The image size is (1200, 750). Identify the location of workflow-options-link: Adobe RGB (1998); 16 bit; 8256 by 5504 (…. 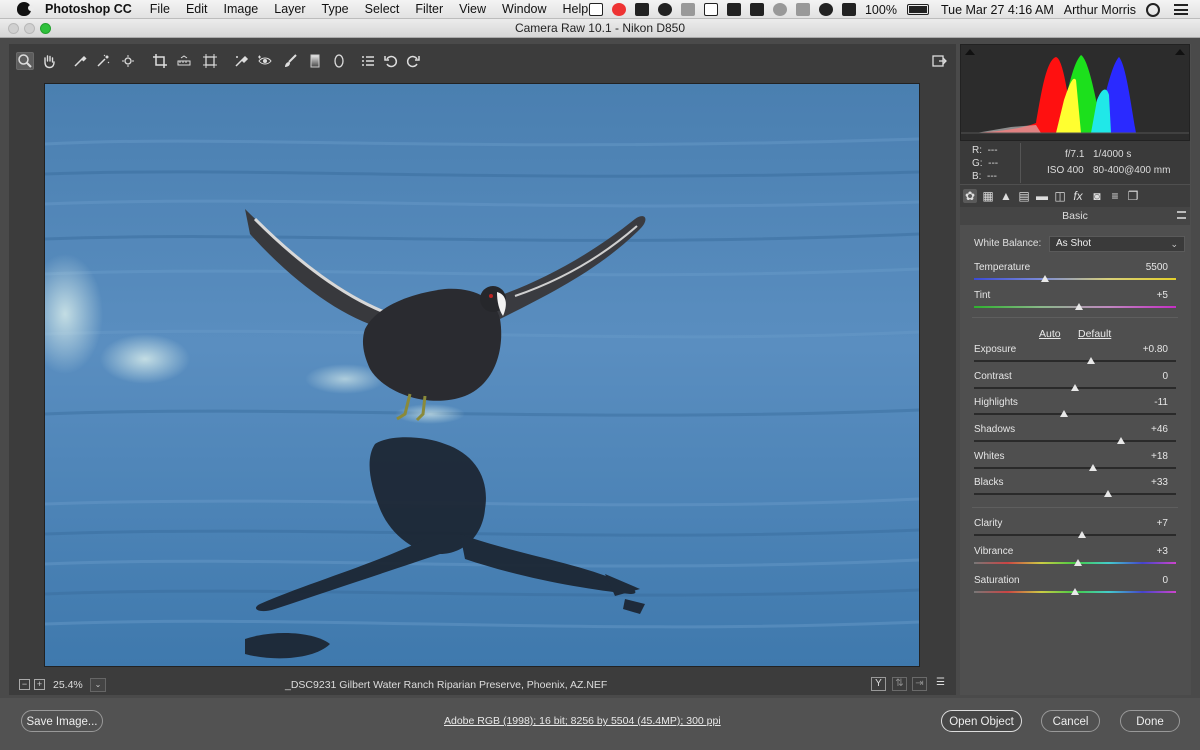
(582, 721).